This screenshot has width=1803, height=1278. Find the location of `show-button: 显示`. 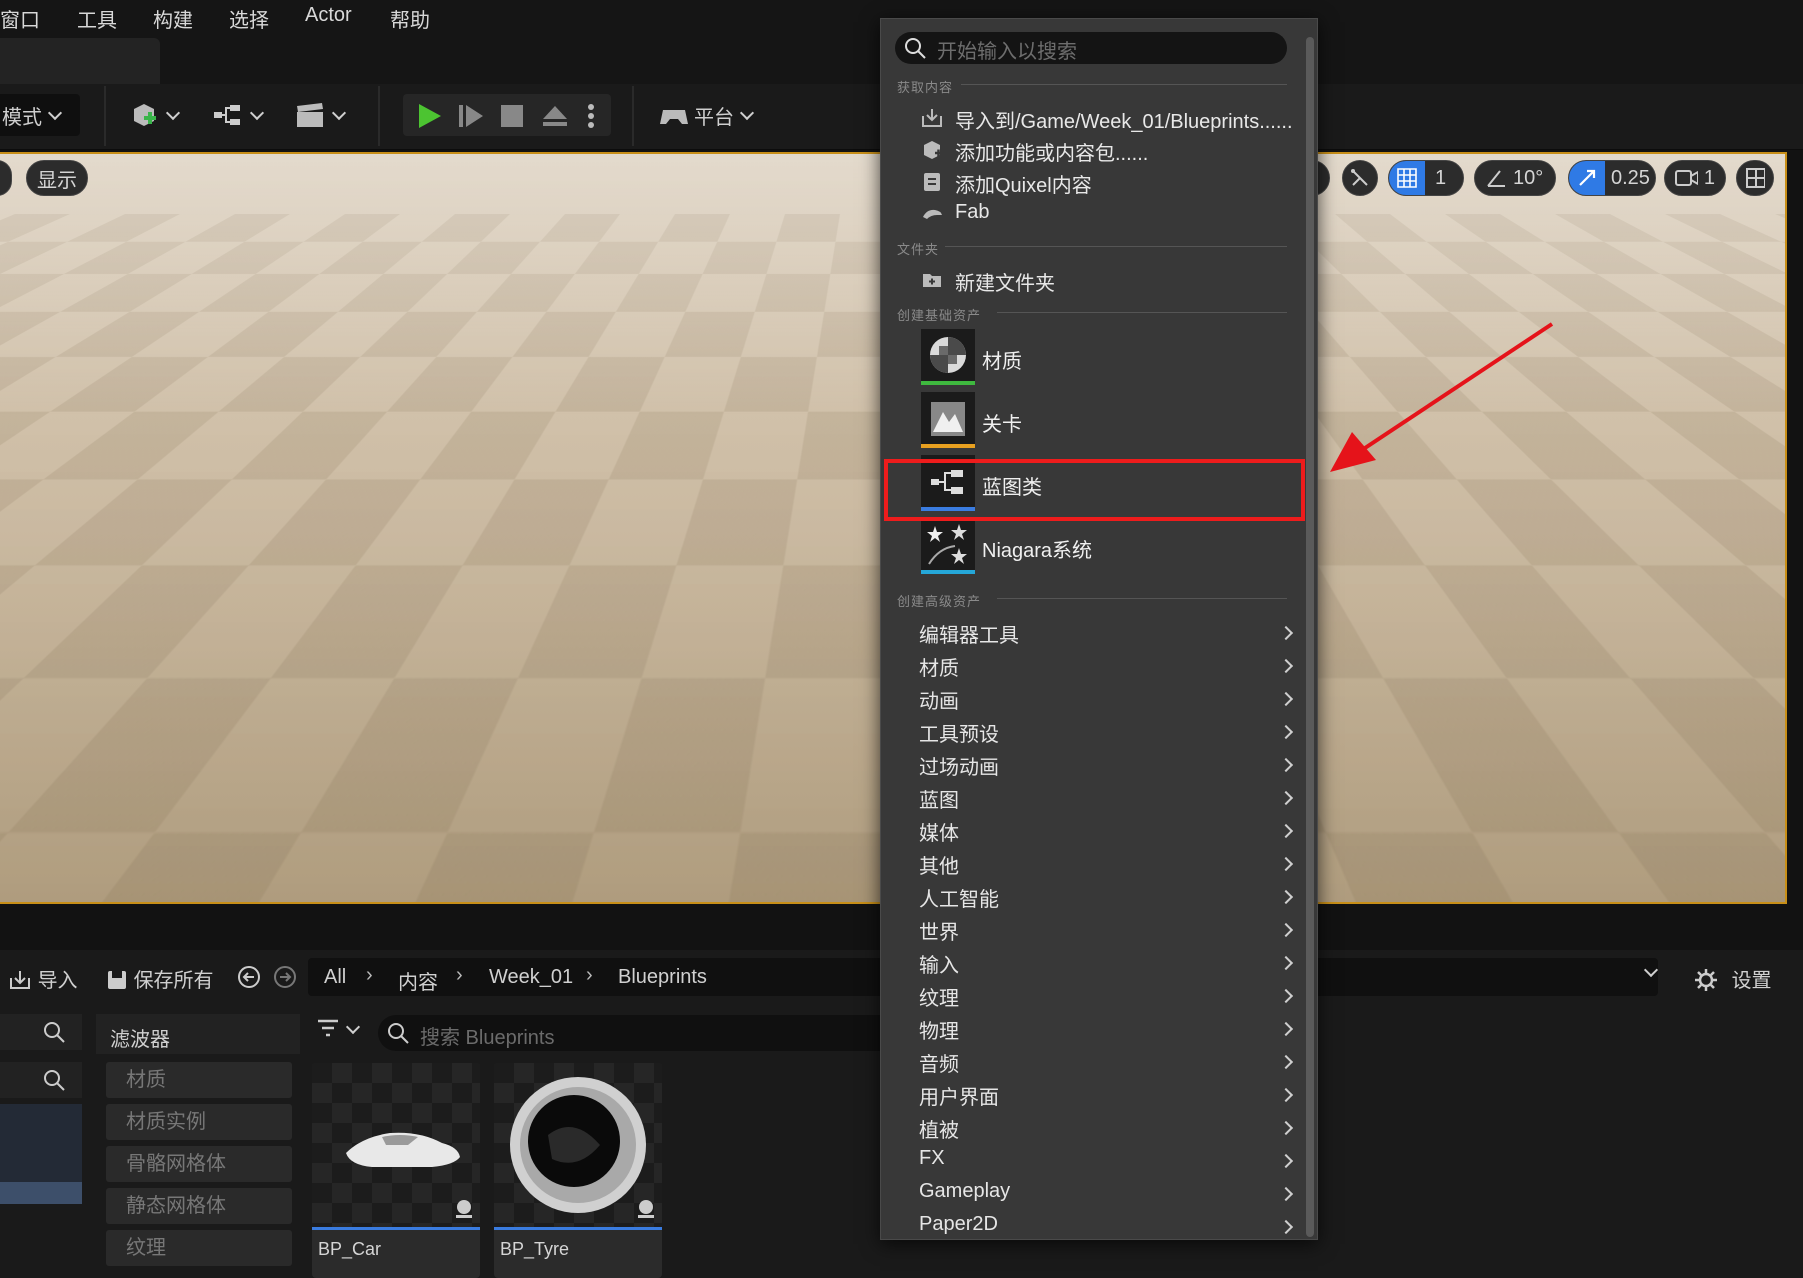

show-button: 显示 is located at coordinates (57, 178).